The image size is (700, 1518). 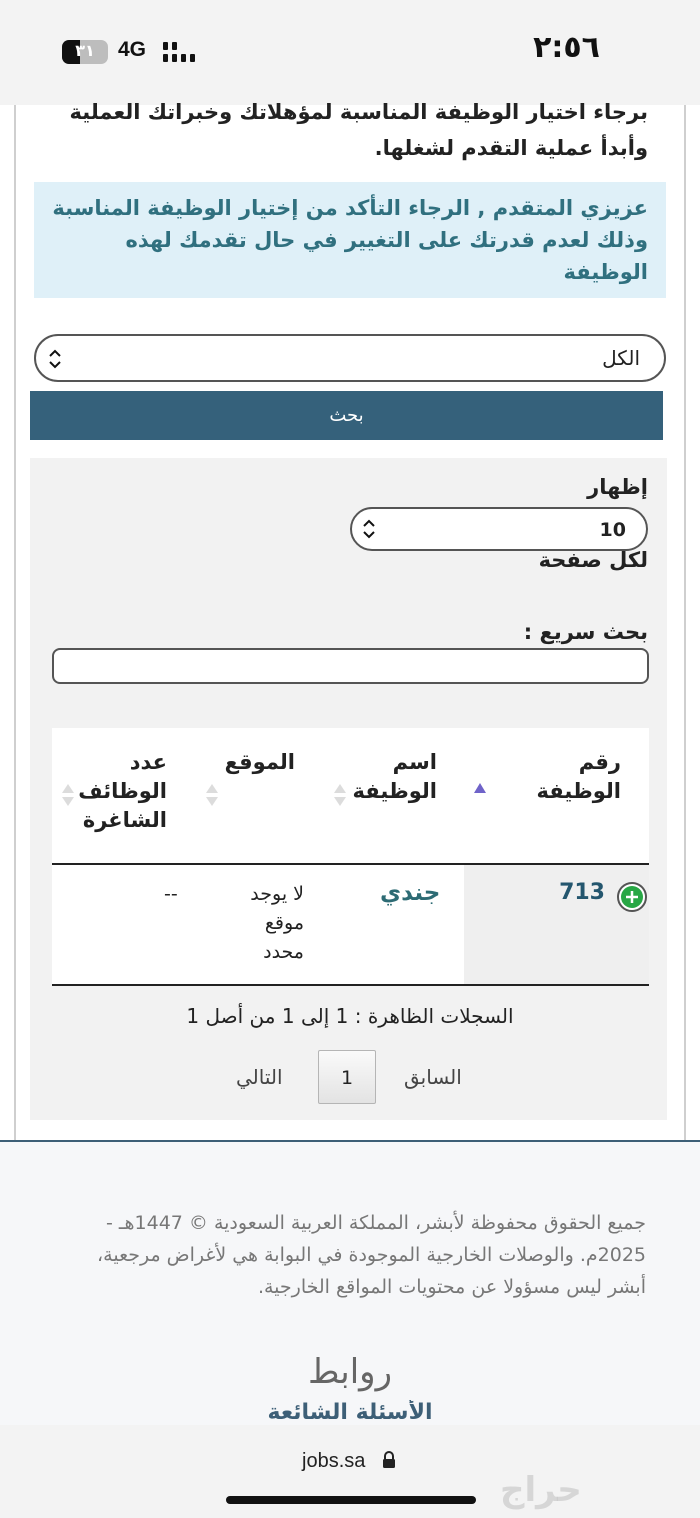 What do you see at coordinates (612, 530) in the screenshot?
I see `page-size-value: 10` at bounding box center [612, 530].